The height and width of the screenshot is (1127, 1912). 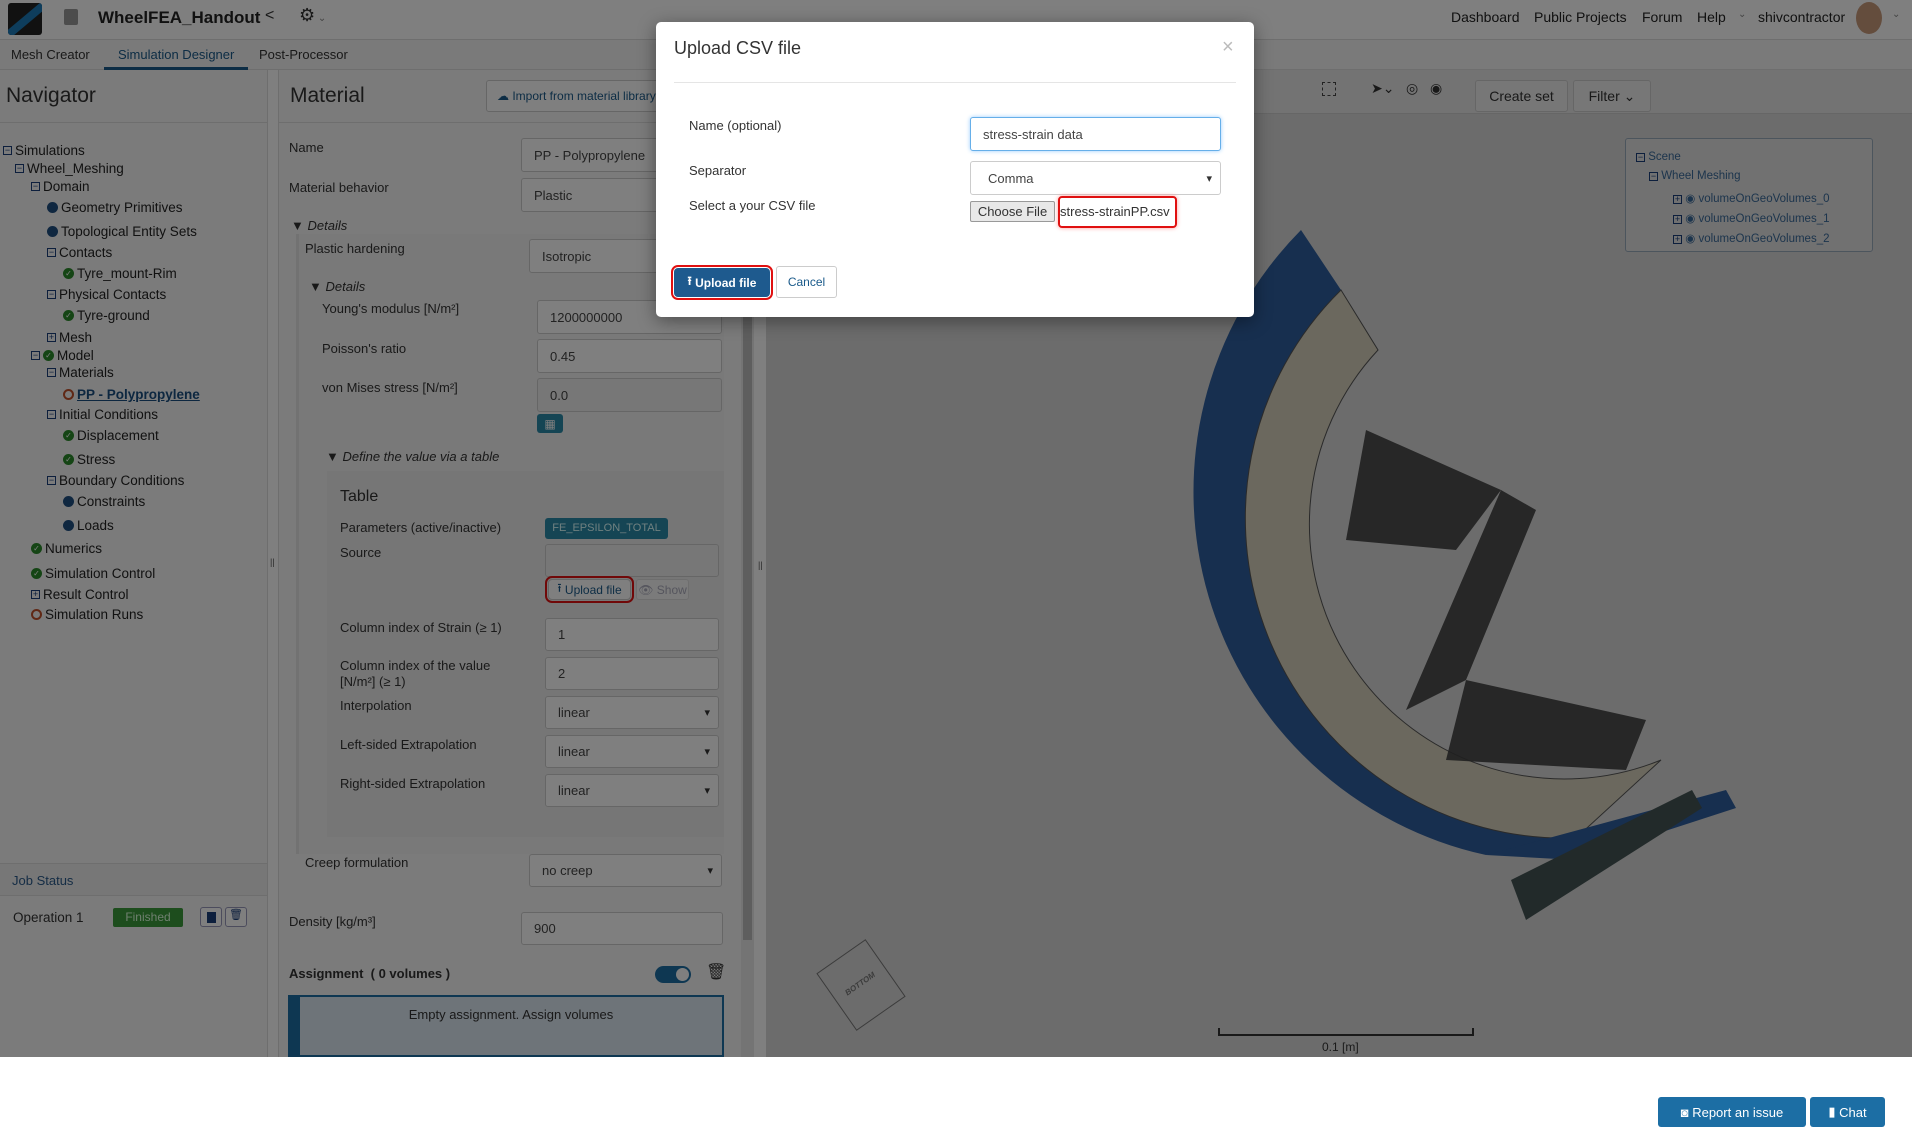 I want to click on separator-label: Separator, so click(x=718, y=170).